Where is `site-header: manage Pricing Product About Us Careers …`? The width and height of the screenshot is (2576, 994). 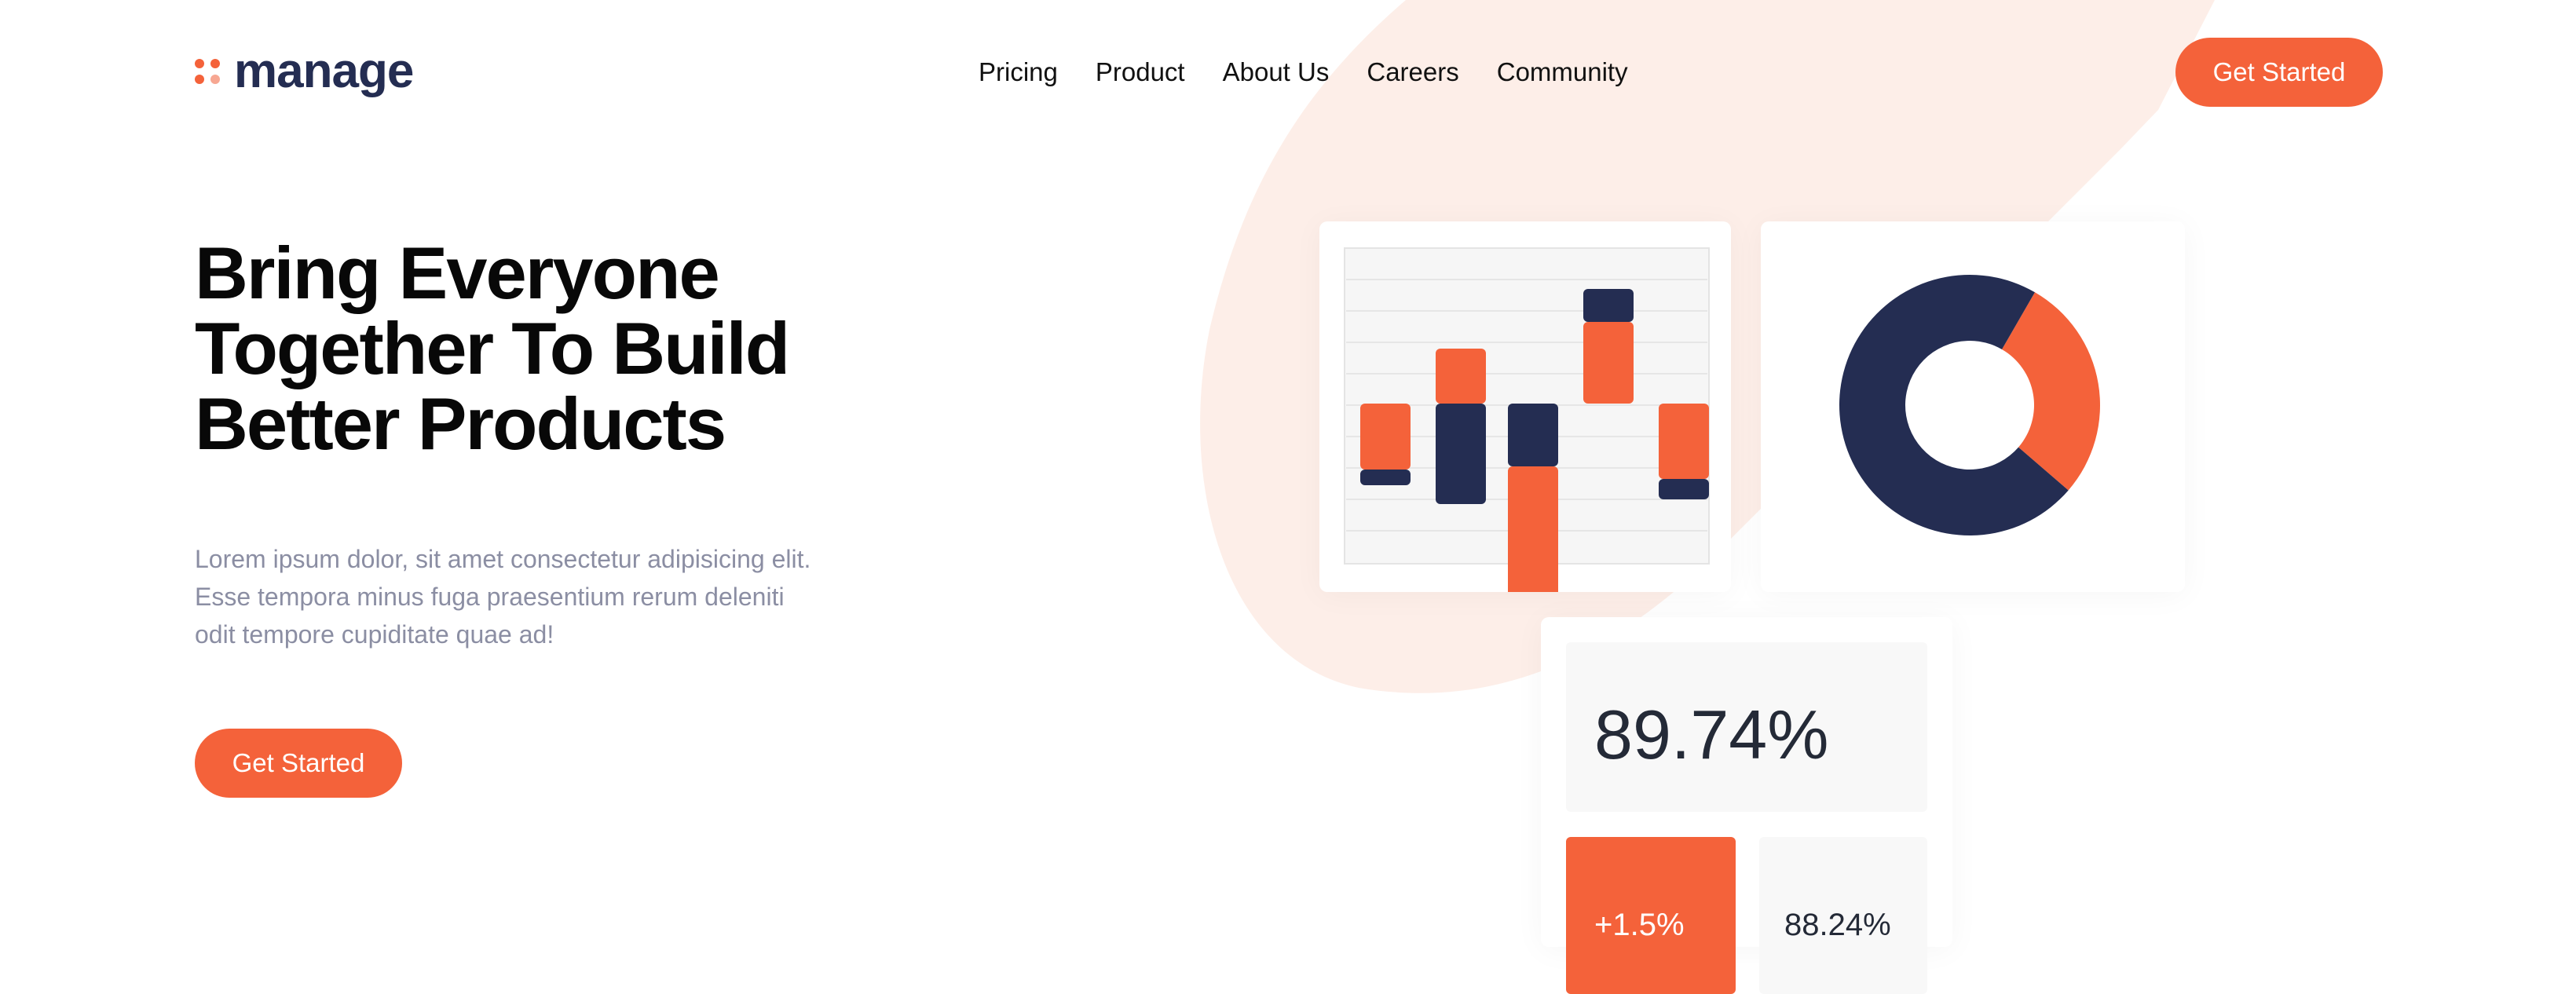
site-header: manage Pricing Product About Us Careers … is located at coordinates (1288, 74).